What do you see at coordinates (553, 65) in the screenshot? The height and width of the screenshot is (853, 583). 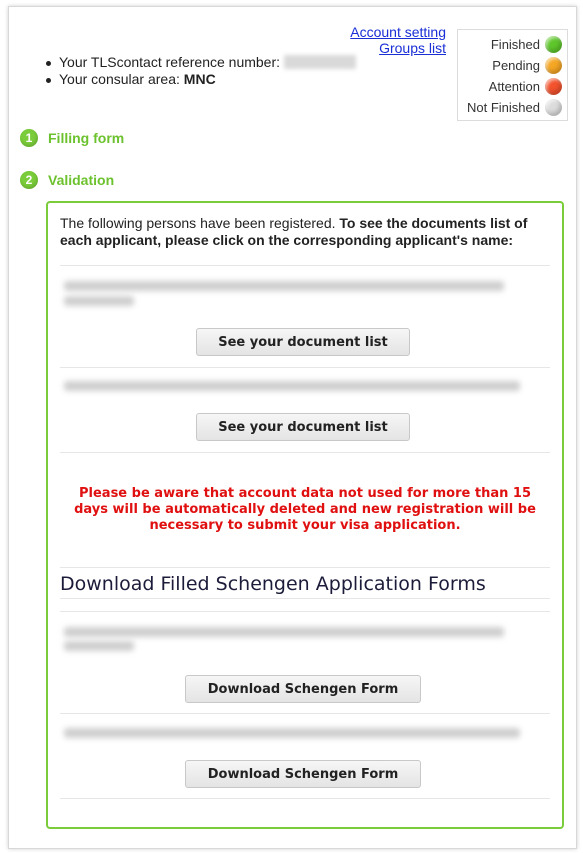 I see `orange-dot-icon` at bounding box center [553, 65].